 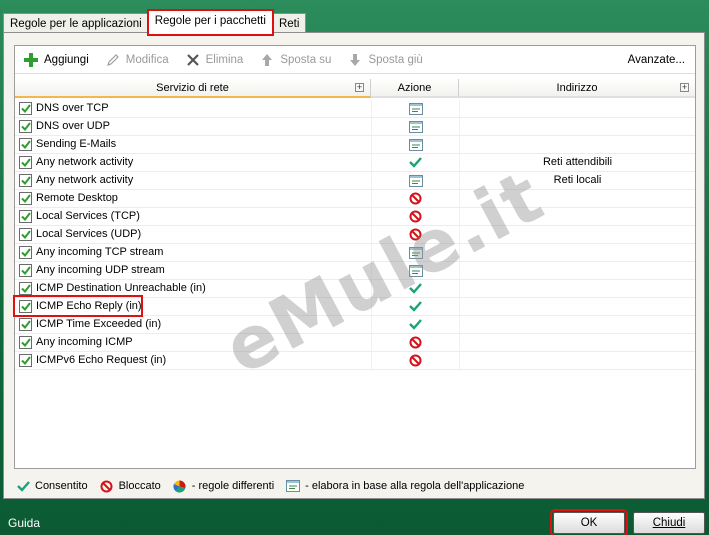 I want to click on service-name: Any incoming UDP stream, so click(x=100, y=270).